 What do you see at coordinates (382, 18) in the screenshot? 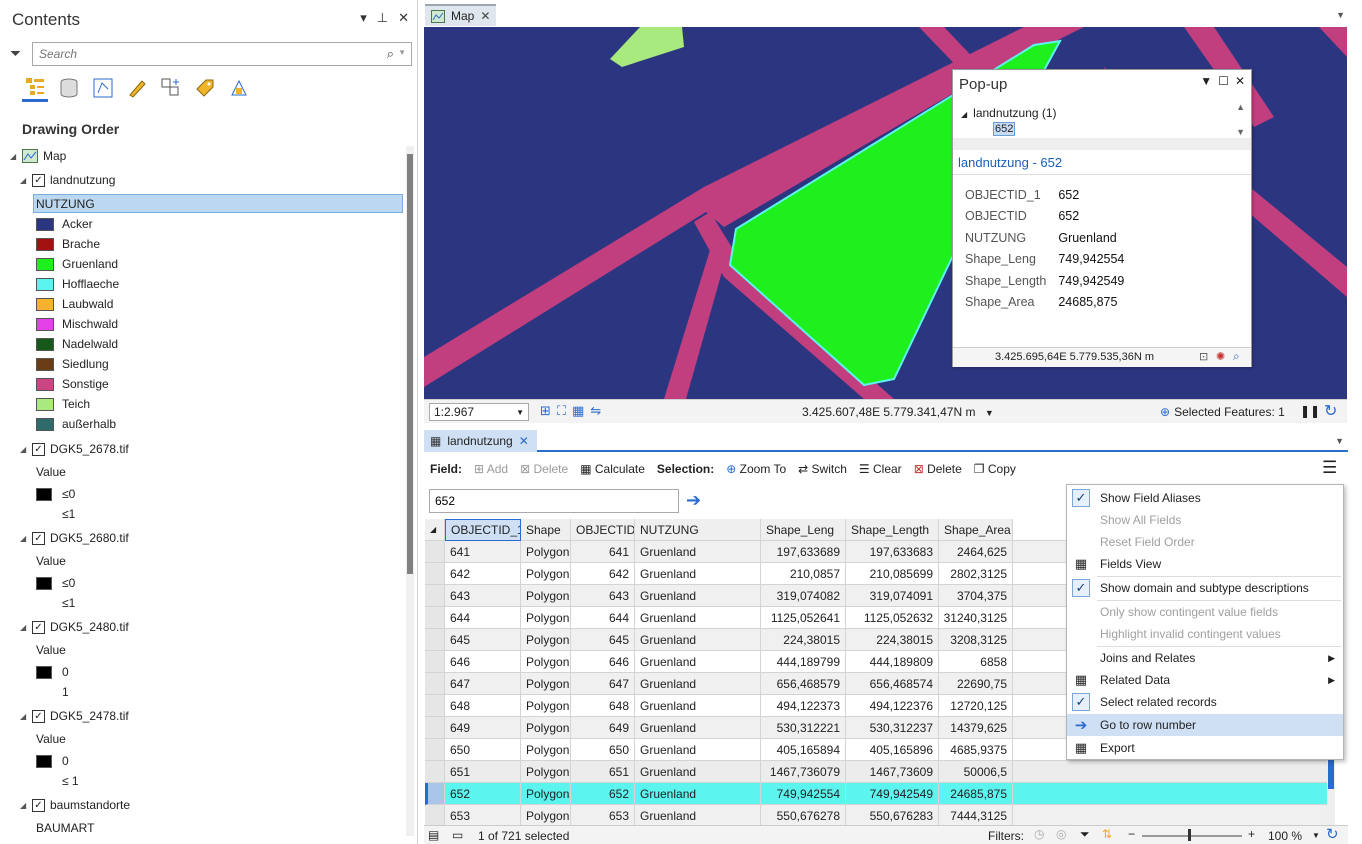
I see `pin-icon: ⊥` at bounding box center [382, 18].